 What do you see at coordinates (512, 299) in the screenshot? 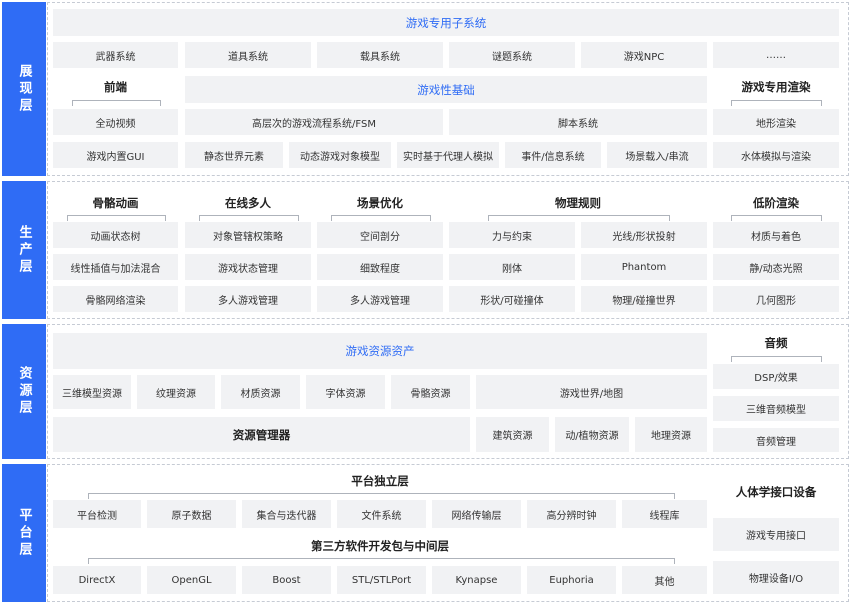
I see `production-item: 形状/可碰撞体` at bounding box center [512, 299].